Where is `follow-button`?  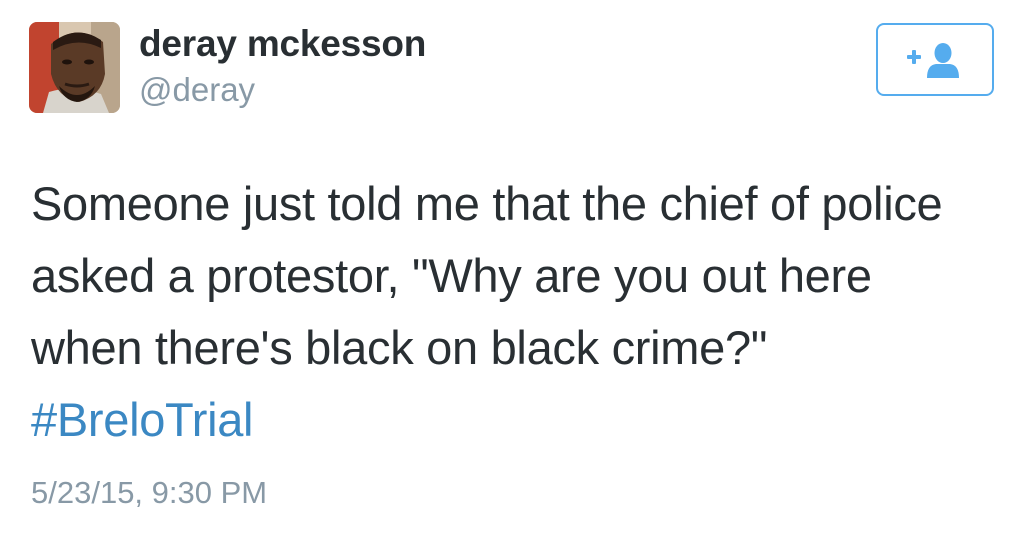 follow-button is located at coordinates (935, 59).